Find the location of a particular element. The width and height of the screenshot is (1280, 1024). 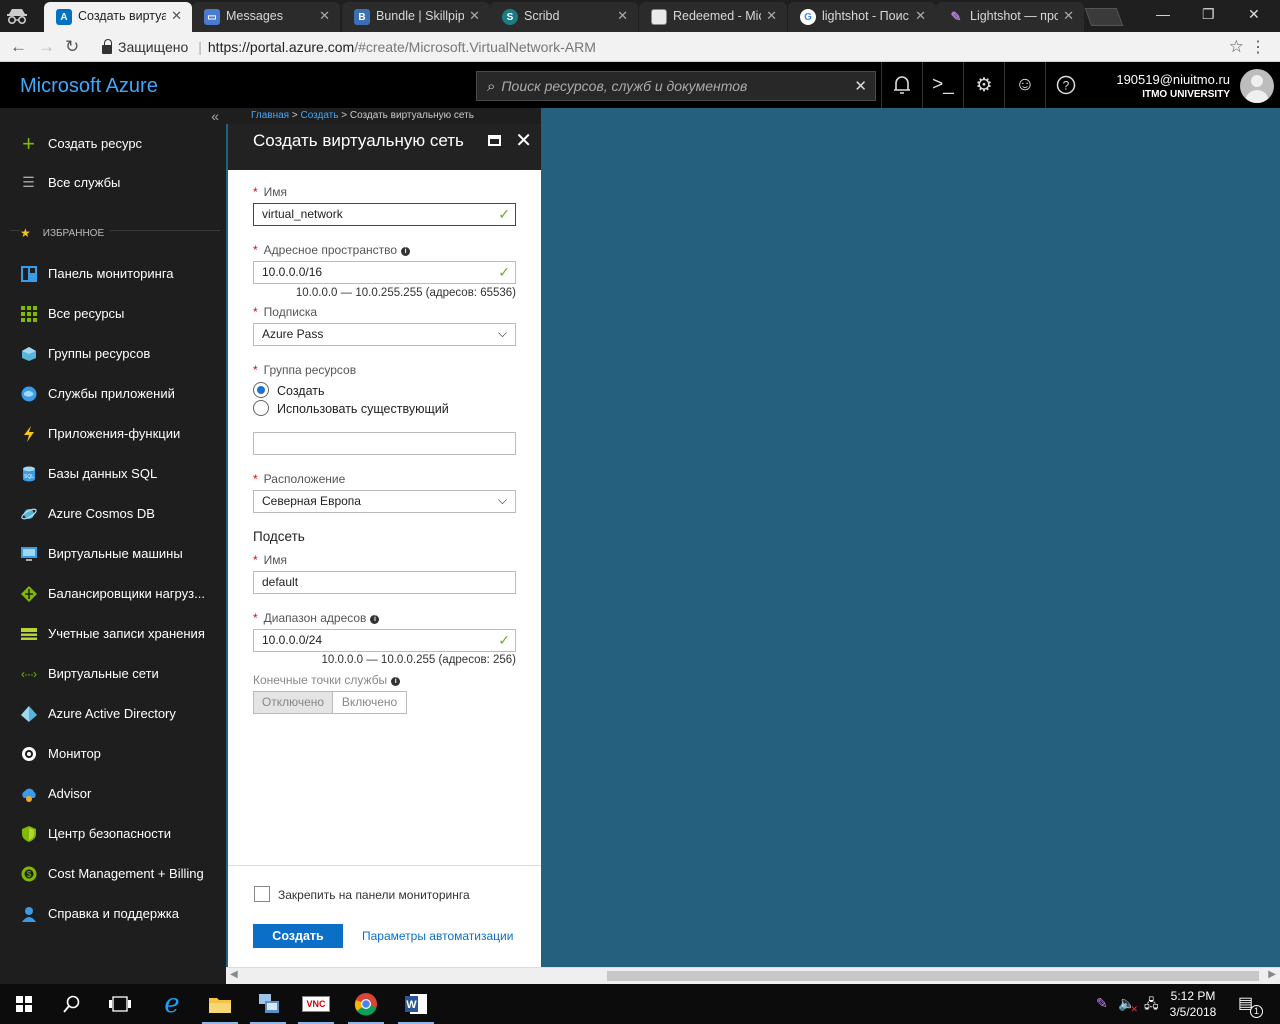

cloud-shell-icon: >_ is located at coordinates (942, 85).